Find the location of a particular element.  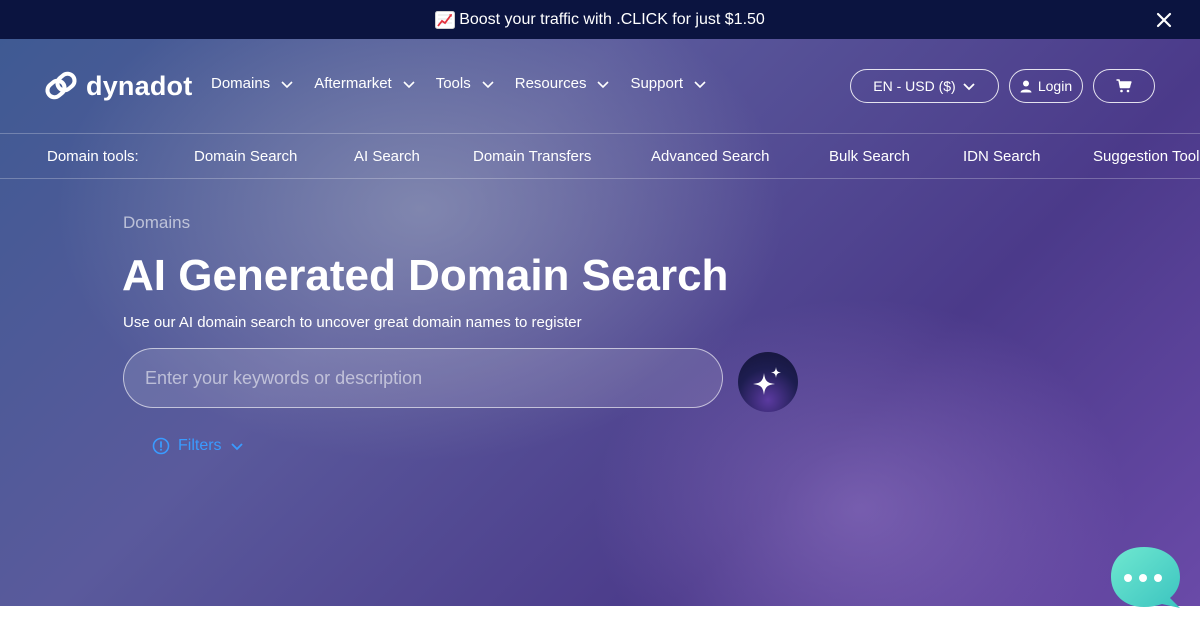

tool-link-ai-search: AI Search is located at coordinates (387, 156).